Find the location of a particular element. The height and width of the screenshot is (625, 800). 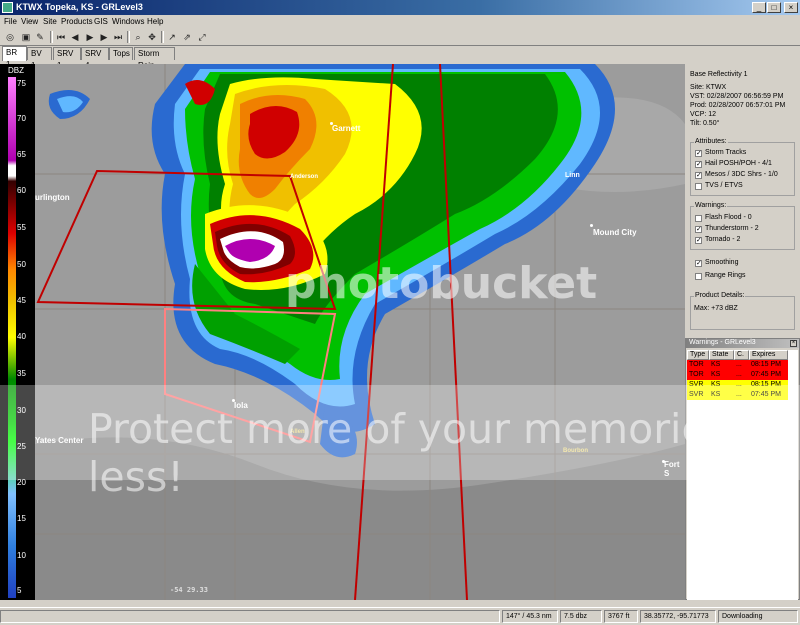

legend-label: 70 is located at coordinates (21, 118).